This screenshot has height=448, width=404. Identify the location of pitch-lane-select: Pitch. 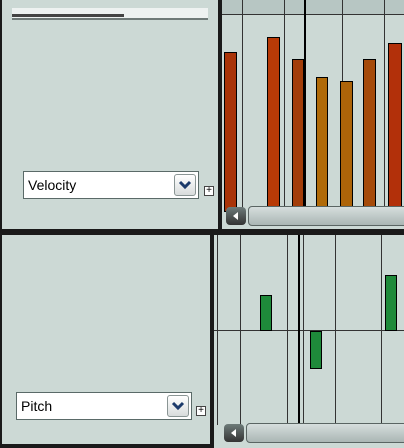
(104, 406).